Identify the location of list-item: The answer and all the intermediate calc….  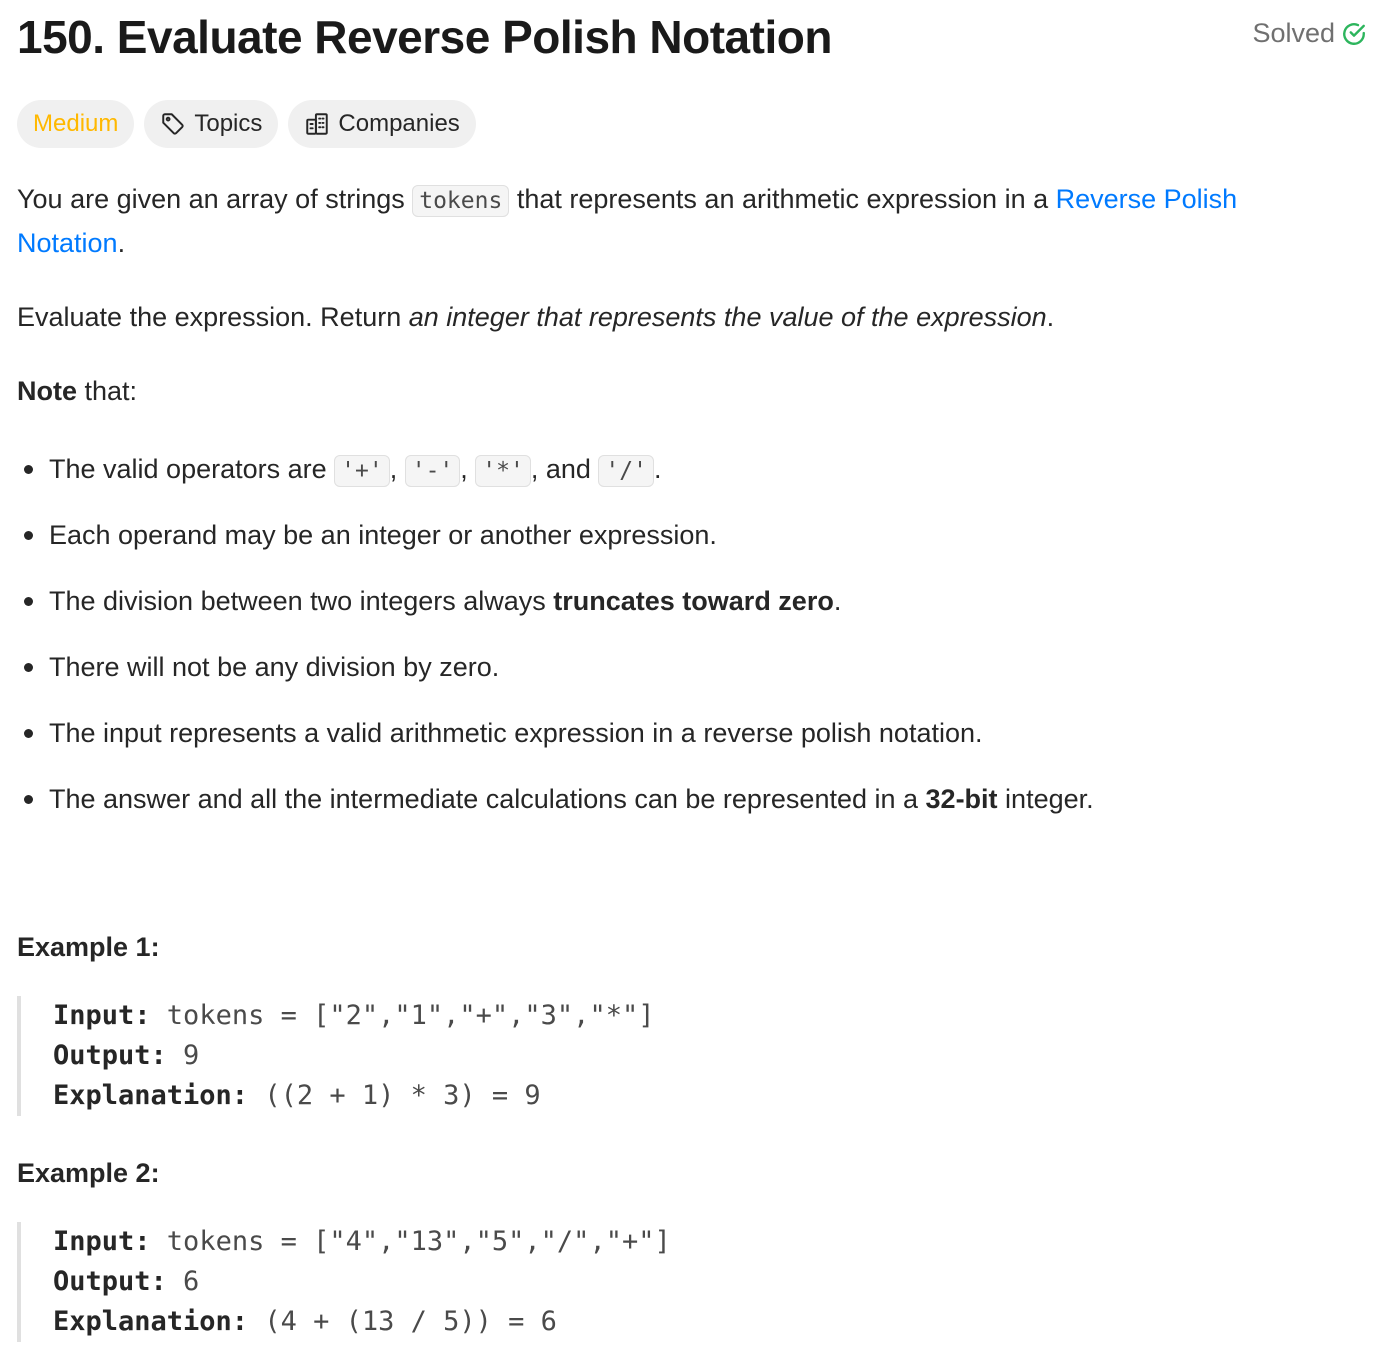
(555, 811).